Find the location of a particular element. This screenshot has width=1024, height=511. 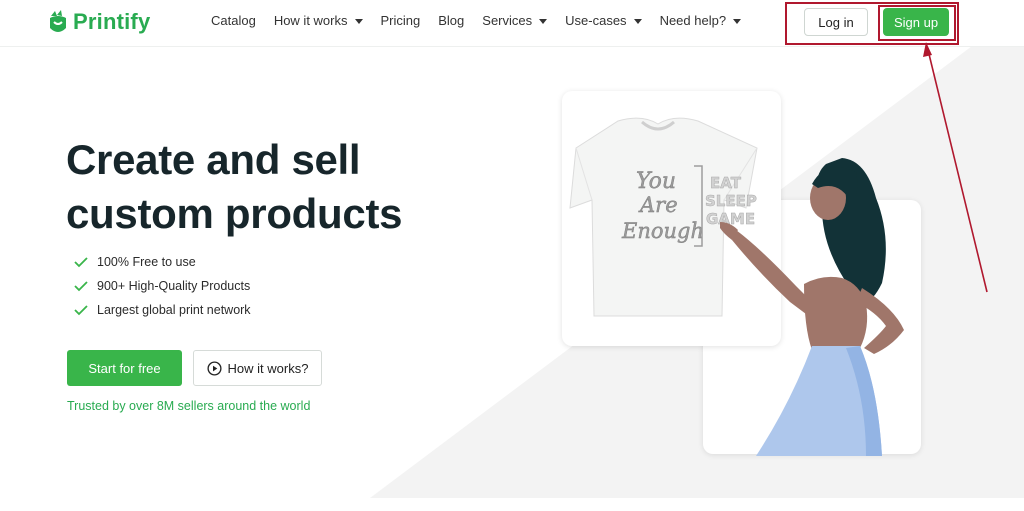

play-icon is located at coordinates (214, 368).